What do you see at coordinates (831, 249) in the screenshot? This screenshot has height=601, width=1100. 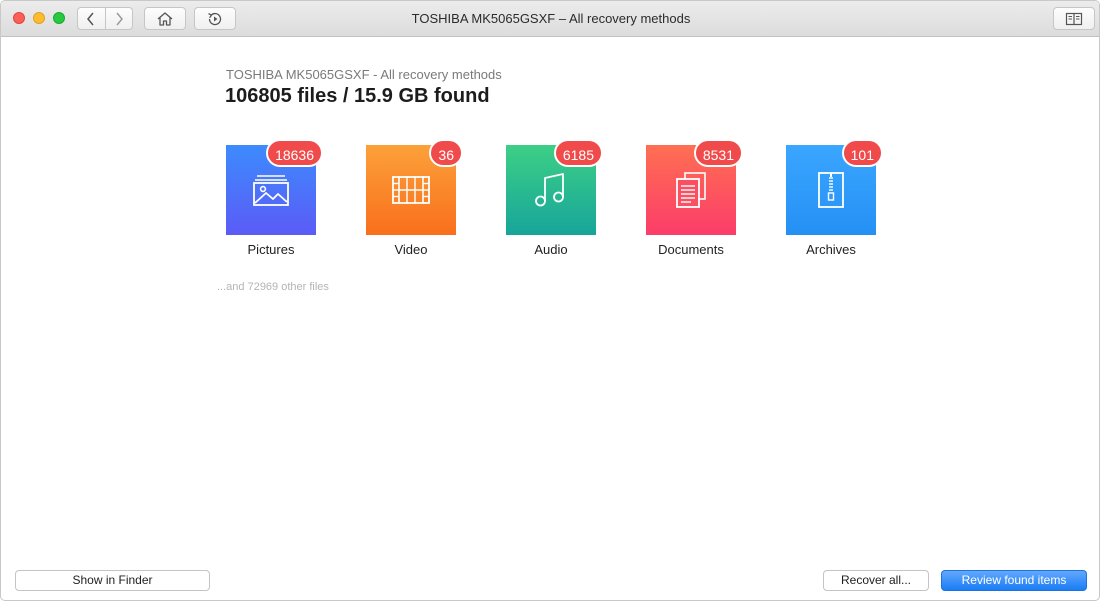 I see `category-label: Archives` at bounding box center [831, 249].